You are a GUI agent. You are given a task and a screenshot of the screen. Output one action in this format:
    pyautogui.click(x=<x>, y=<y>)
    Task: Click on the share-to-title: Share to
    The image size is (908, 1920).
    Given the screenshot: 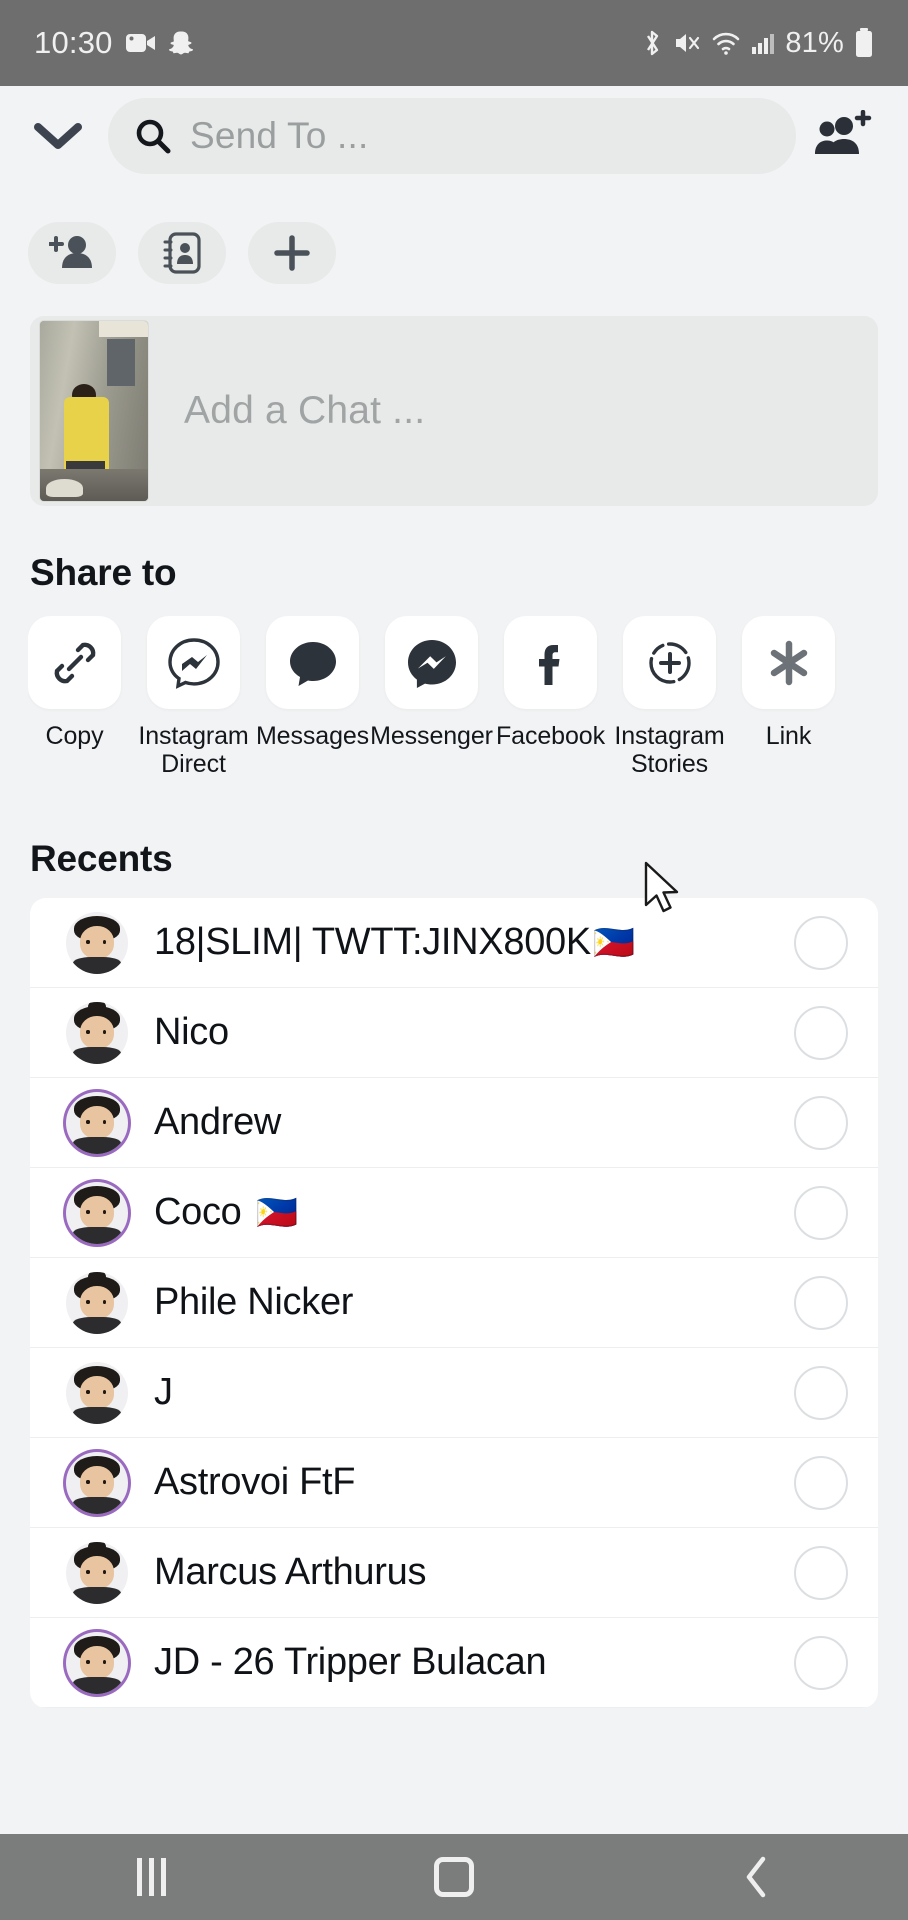 What is the action you would take?
    pyautogui.click(x=103, y=572)
    